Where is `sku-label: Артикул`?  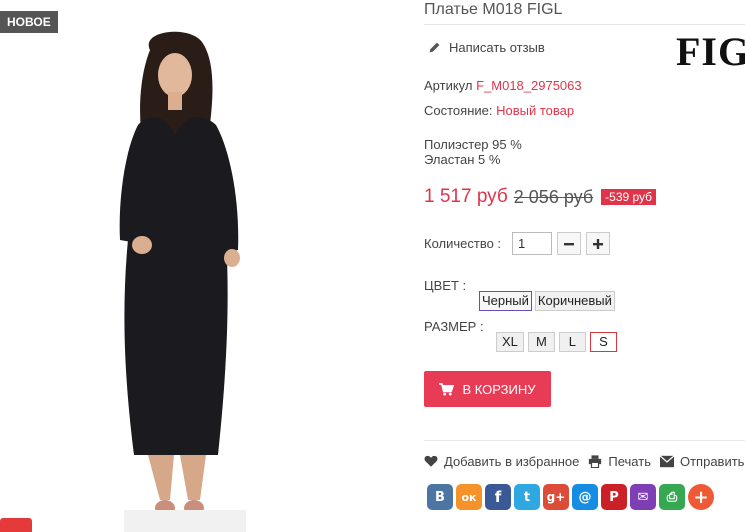 sku-label: Артикул is located at coordinates (448, 85).